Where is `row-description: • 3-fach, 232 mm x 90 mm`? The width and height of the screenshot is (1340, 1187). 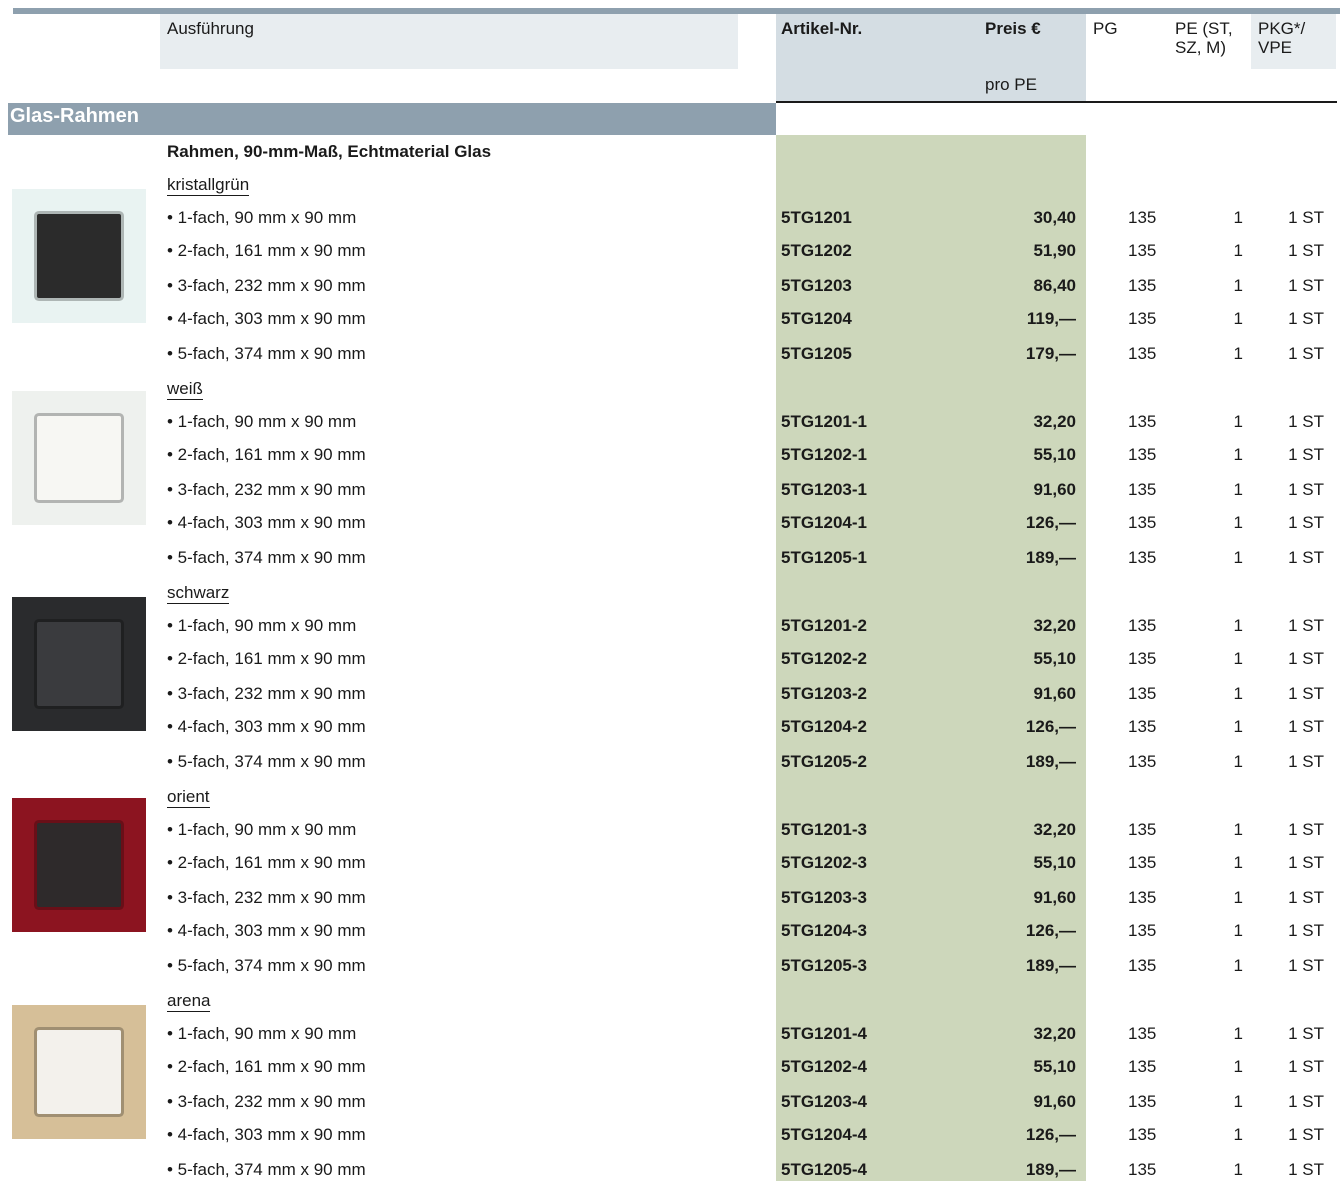 row-description: • 3-fach, 232 mm x 90 mm is located at coordinates (266, 285).